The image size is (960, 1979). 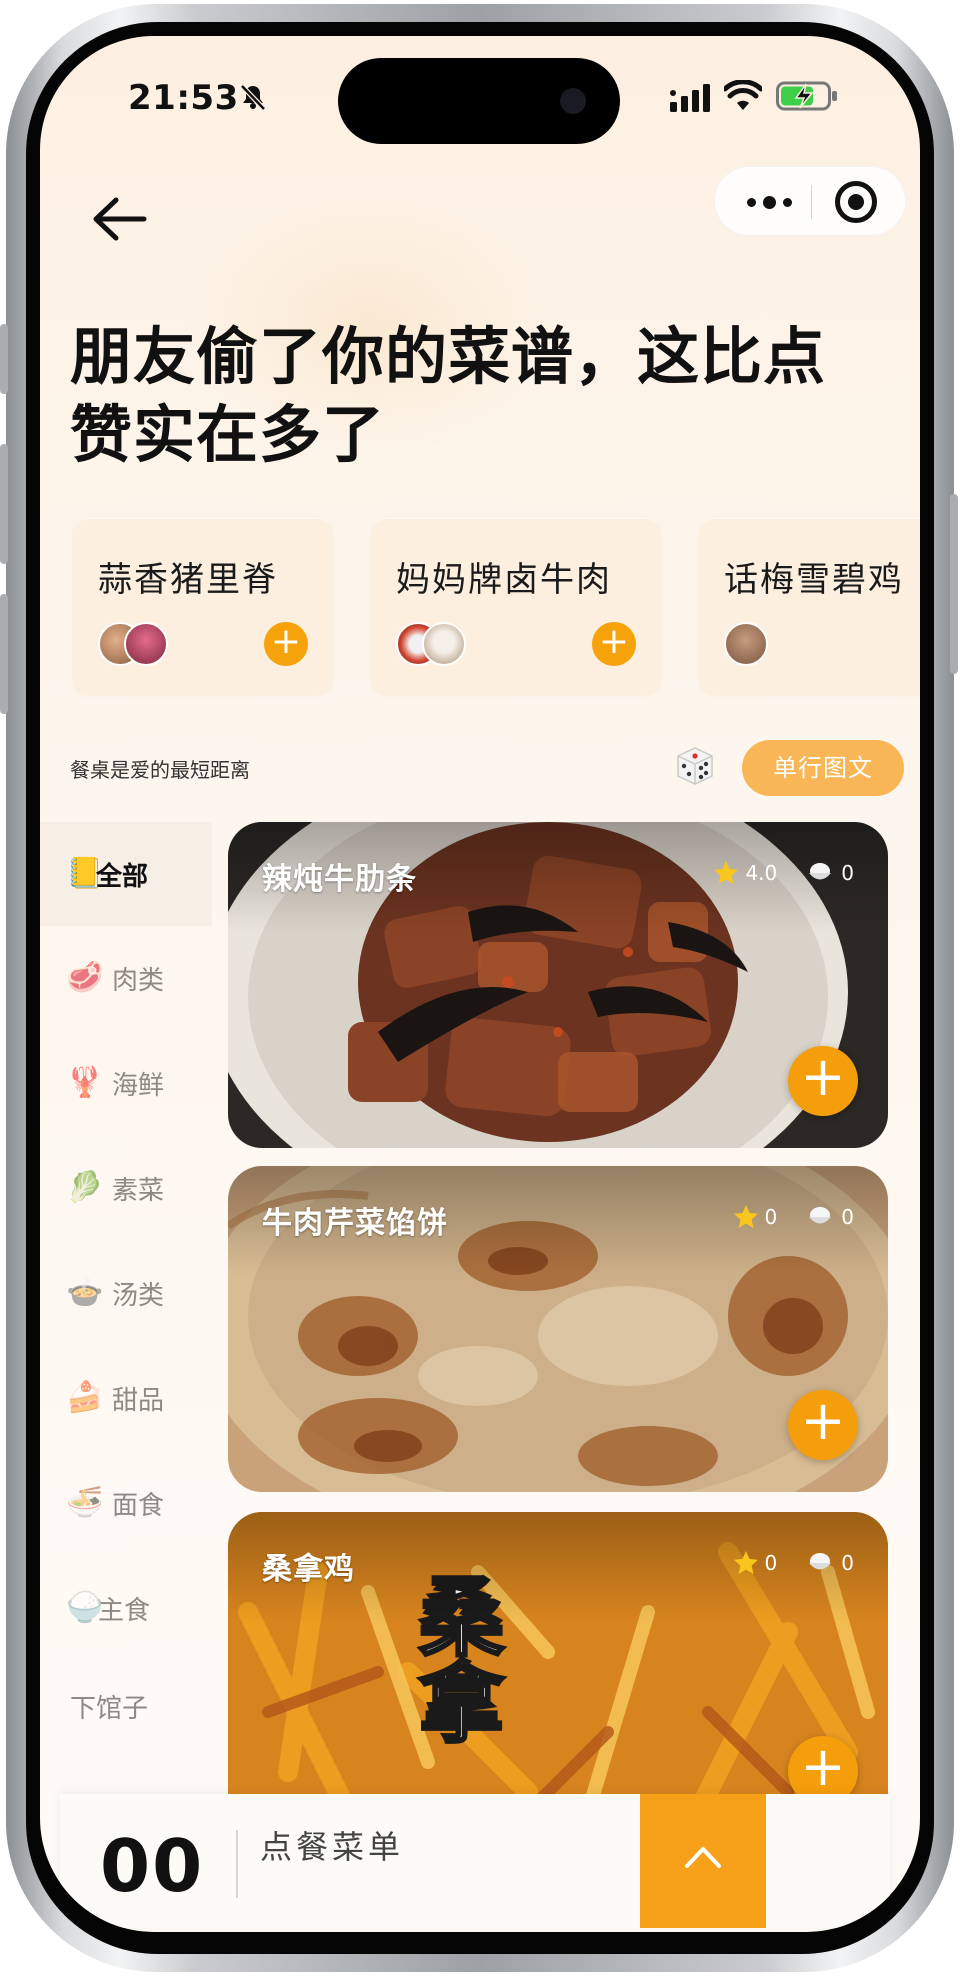 I want to click on dish-title: 桑拿鸡, so click(x=308, y=1569).